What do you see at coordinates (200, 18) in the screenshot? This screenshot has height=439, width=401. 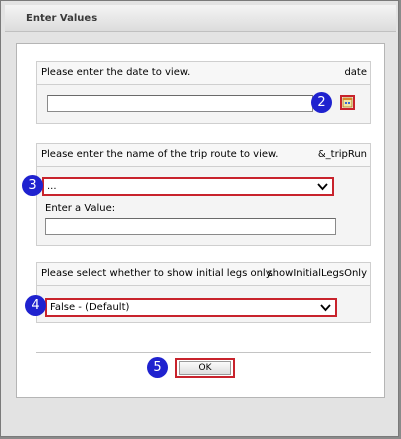 I see `dialog-titlebar: Enter Values` at bounding box center [200, 18].